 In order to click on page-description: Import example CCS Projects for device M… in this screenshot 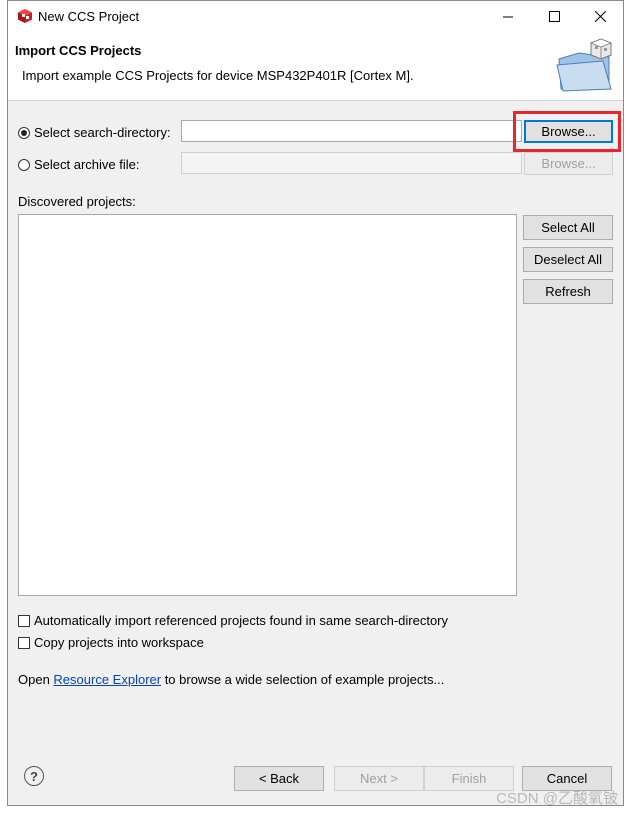, I will do `click(218, 75)`.